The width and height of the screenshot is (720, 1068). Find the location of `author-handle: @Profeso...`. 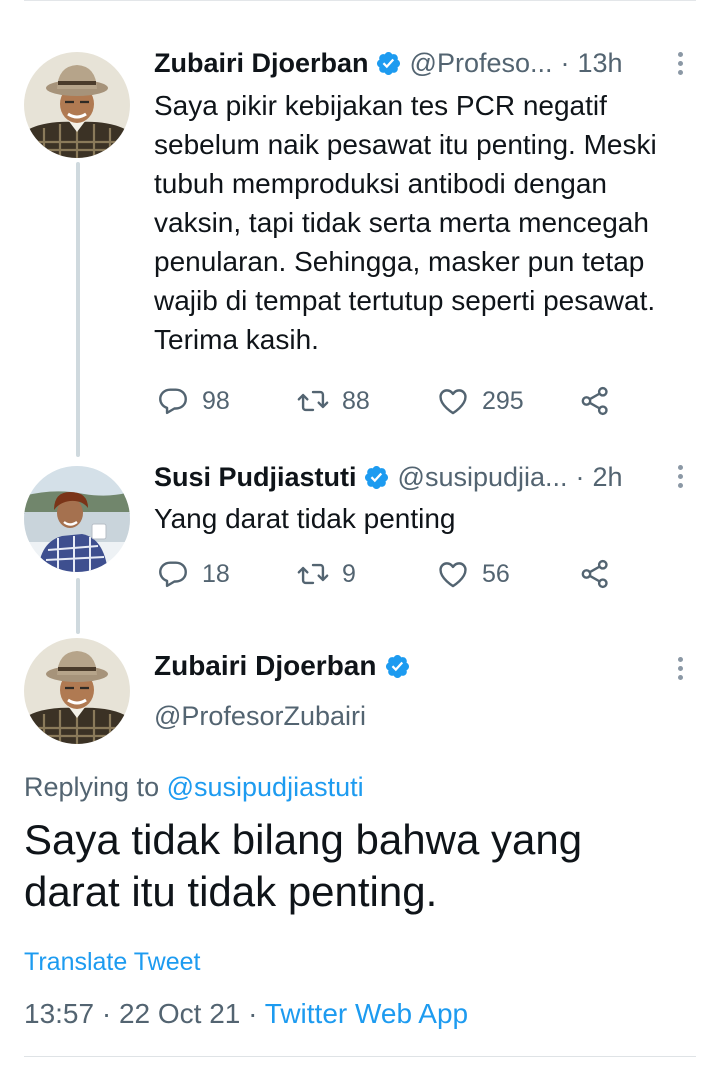

author-handle: @Profeso... is located at coordinates (481, 63).